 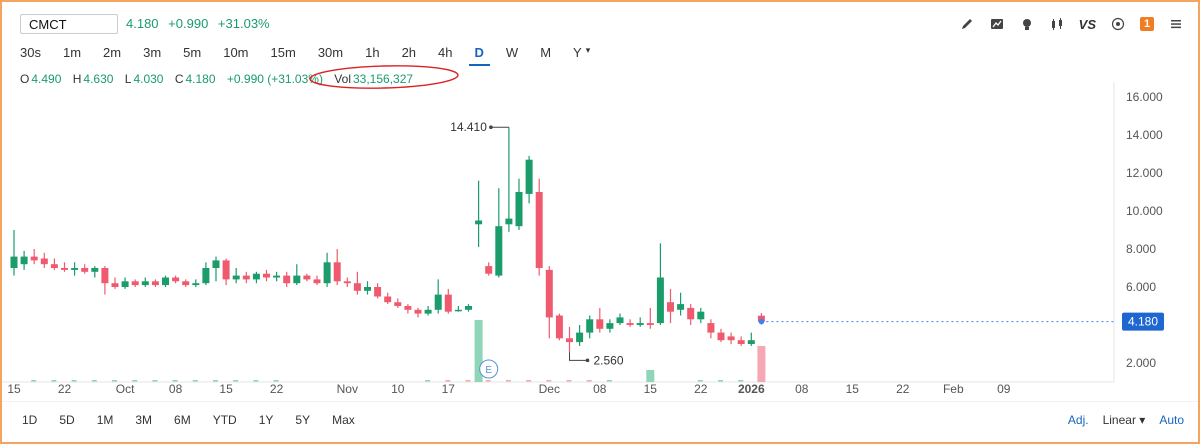 What do you see at coordinates (398, 389) in the screenshot?
I see `x-tick-label: 10` at bounding box center [398, 389].